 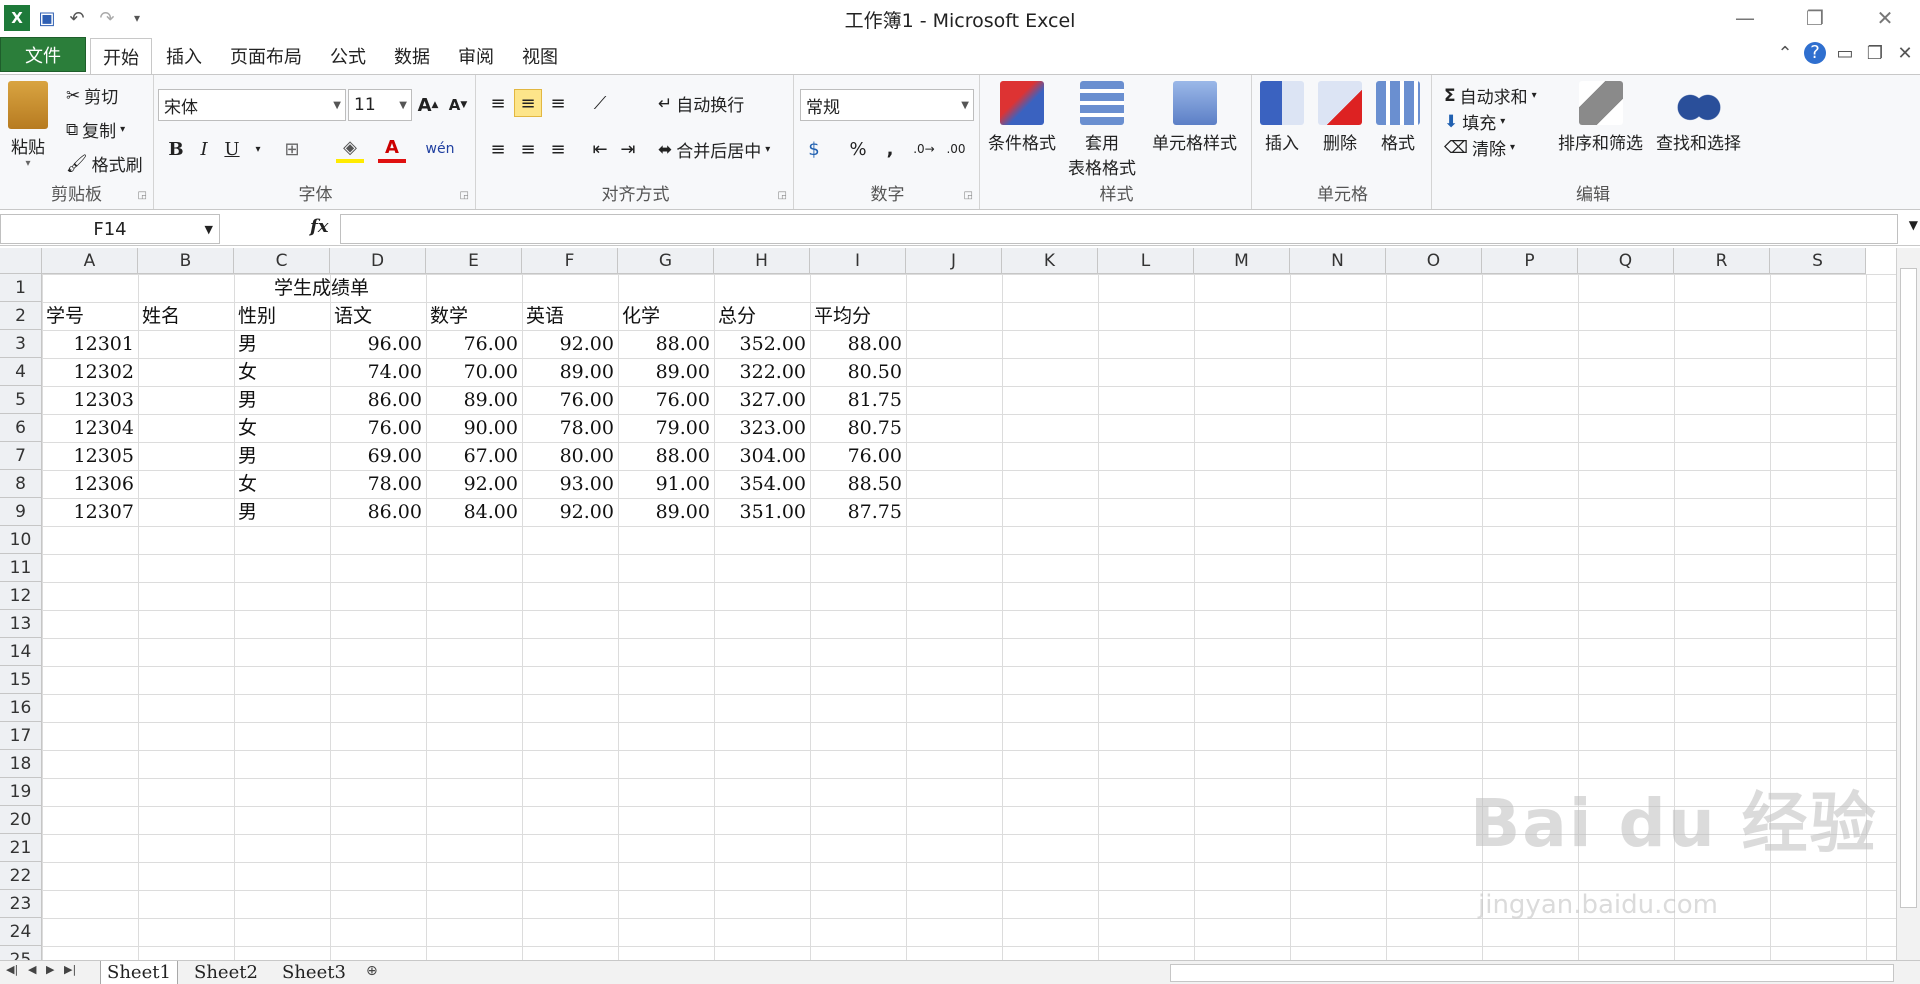 I want to click on paste-button: 粘贴 ▾, so click(x=28, y=125).